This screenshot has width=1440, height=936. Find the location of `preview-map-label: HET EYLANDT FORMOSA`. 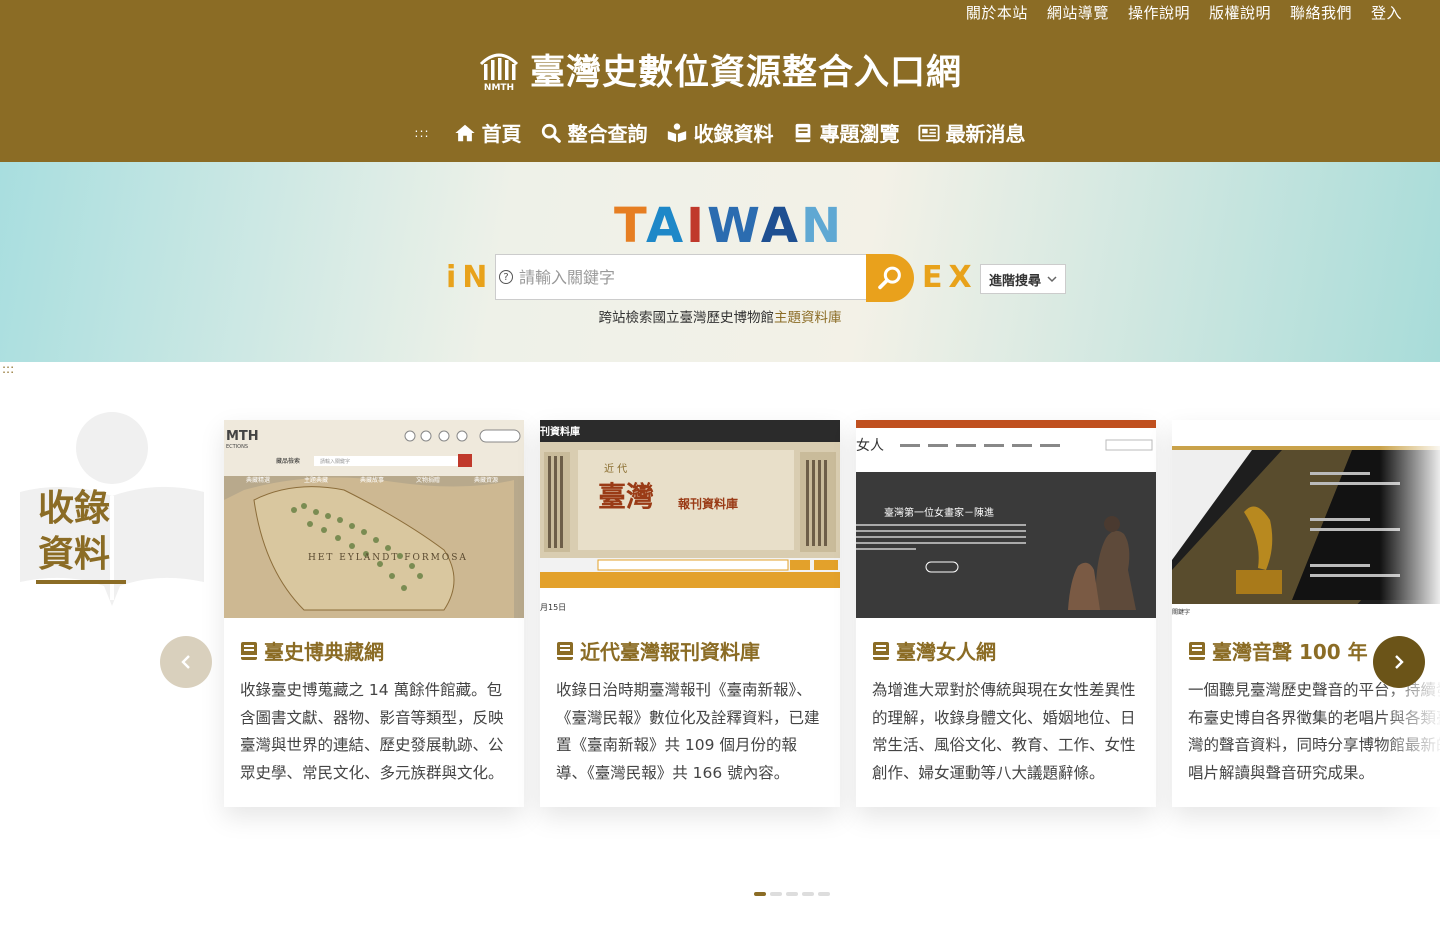

preview-map-label: HET EYLANDT FORMOSA is located at coordinates (388, 558).